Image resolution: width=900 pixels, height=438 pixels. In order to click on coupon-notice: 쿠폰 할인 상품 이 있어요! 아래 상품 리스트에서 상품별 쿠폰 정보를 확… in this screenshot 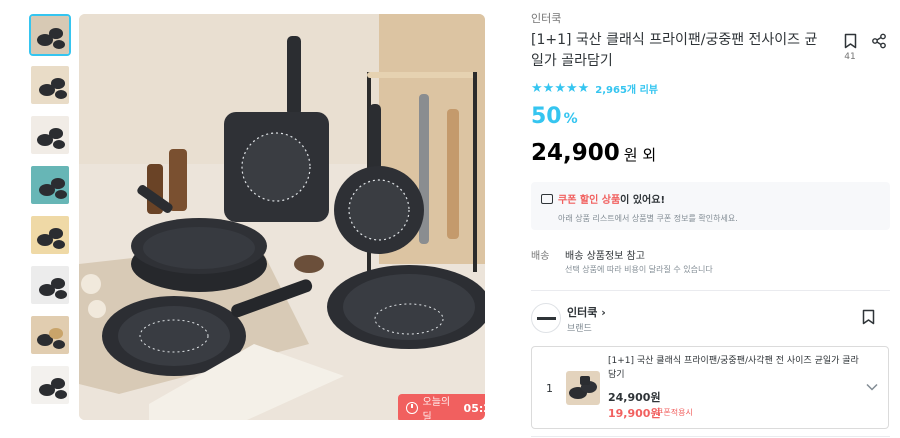, I will do `click(710, 206)`.